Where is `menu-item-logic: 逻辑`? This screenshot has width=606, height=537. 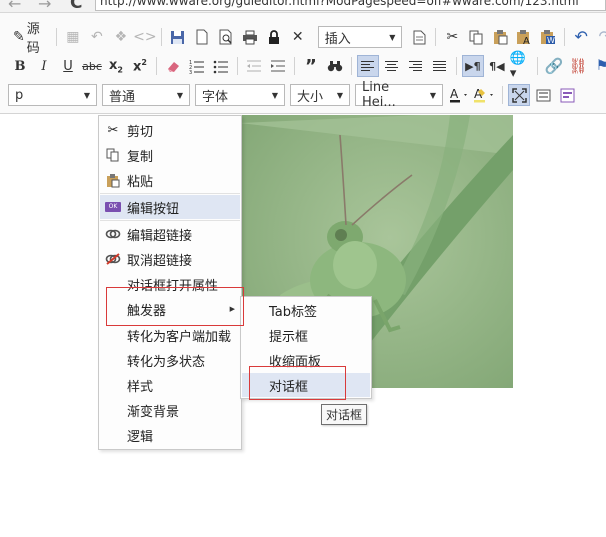
menu-item-logic: 逻辑 is located at coordinates (170, 435).